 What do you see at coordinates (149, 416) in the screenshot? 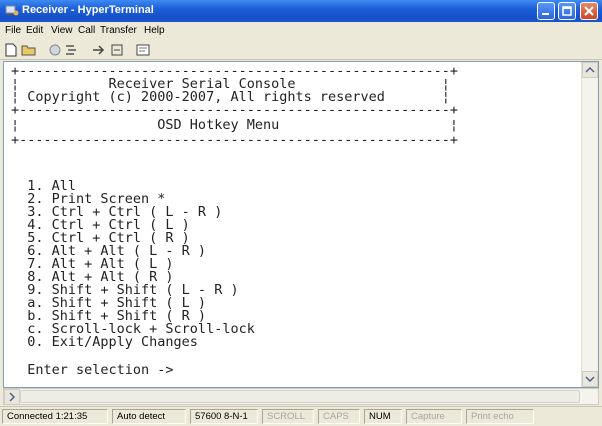
I see `status-detect: Auto detect` at bounding box center [149, 416].